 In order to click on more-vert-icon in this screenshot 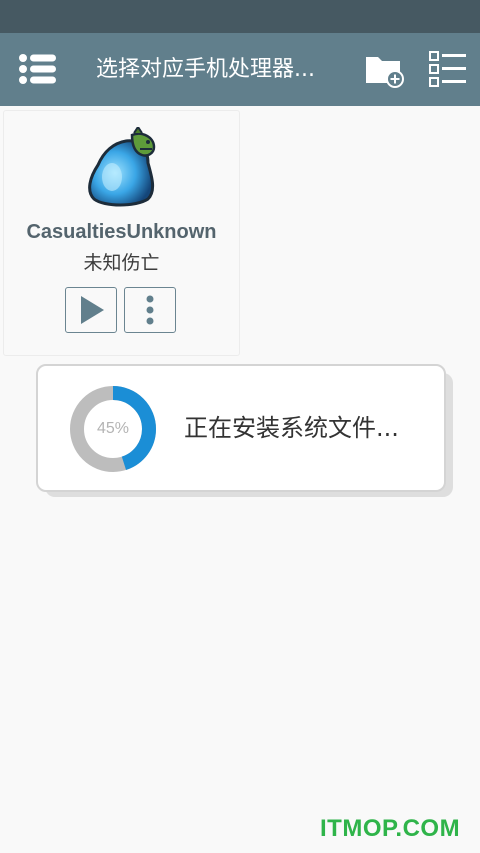, I will do `click(150, 310)`.